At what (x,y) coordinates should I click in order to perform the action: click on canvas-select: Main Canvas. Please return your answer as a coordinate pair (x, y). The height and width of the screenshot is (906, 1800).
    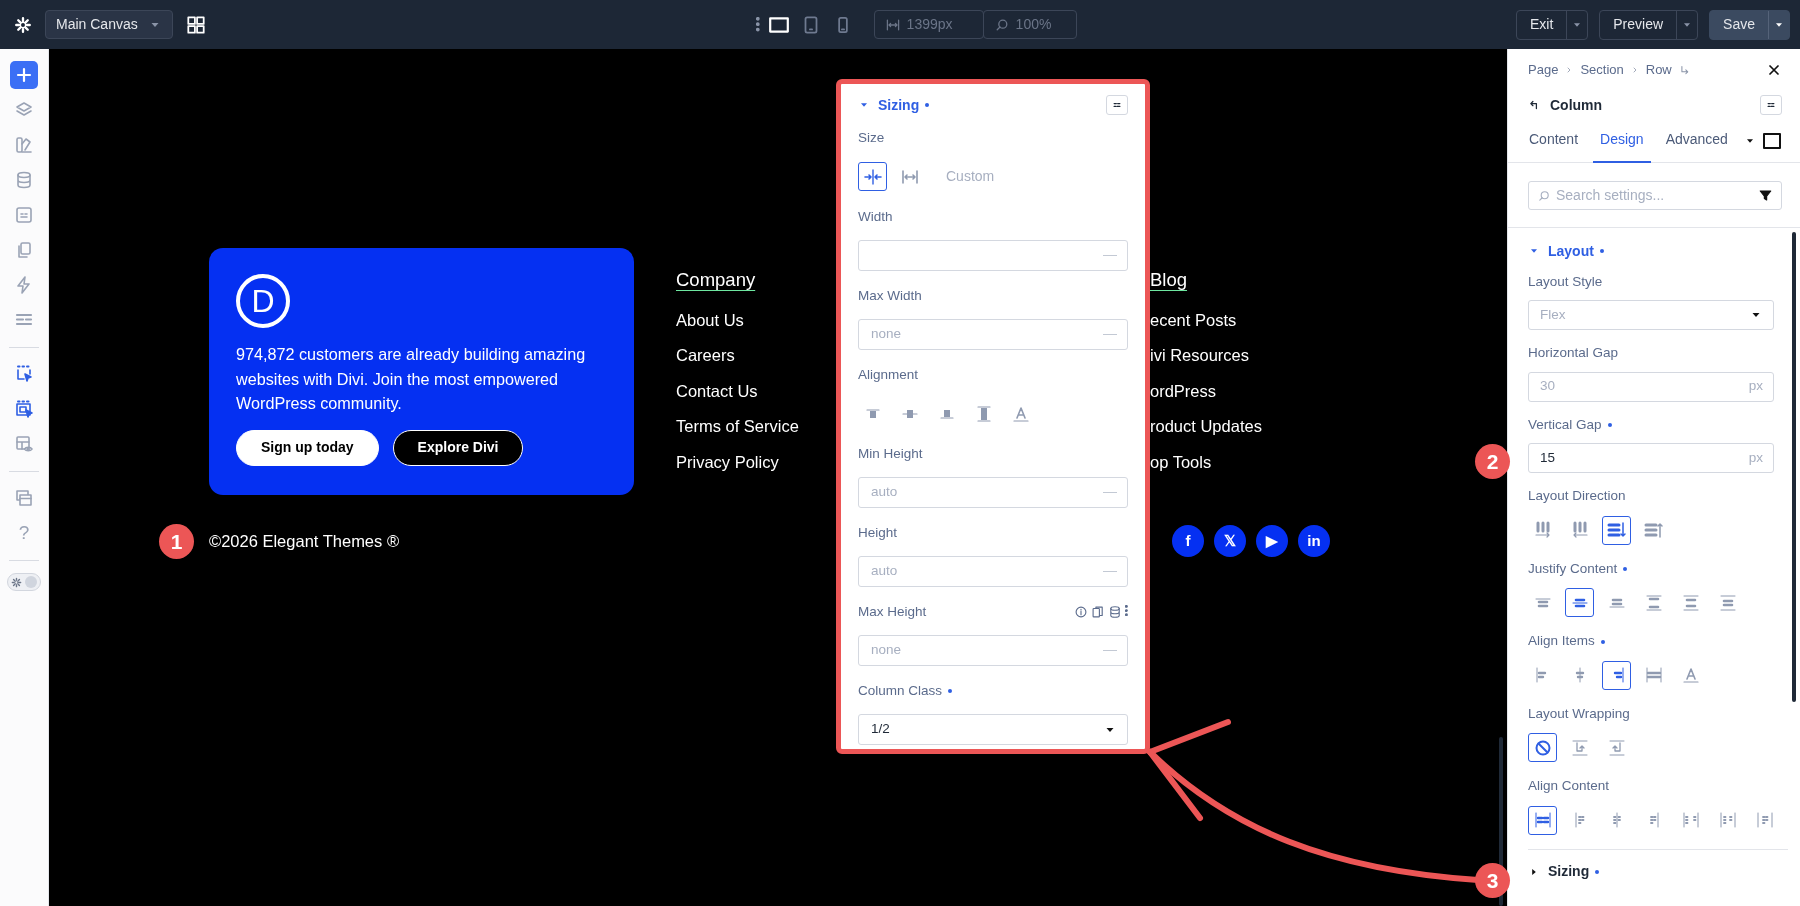
    Looking at the image, I should click on (109, 24).